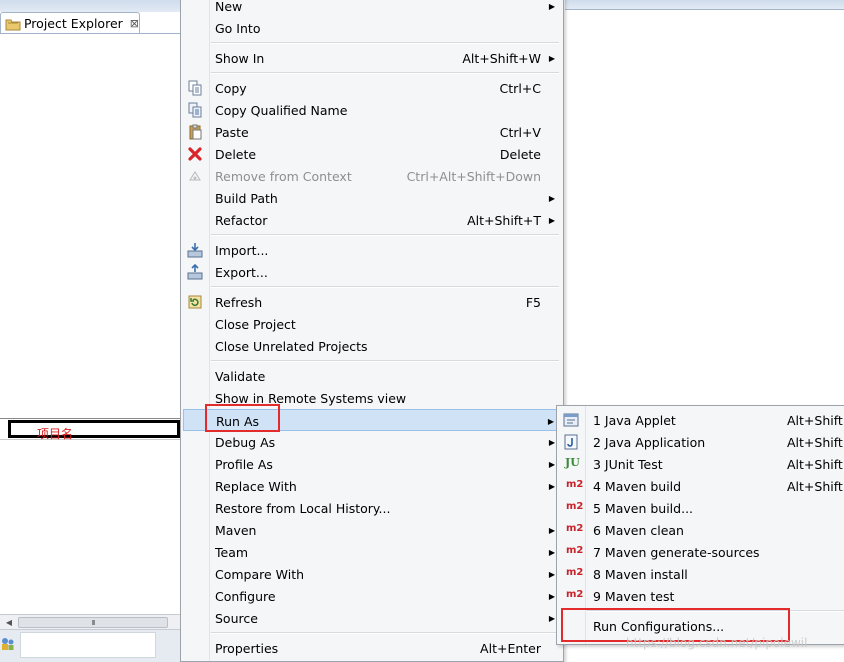  Describe the element at coordinates (8, 644) in the screenshot. I see `people-icon` at that location.